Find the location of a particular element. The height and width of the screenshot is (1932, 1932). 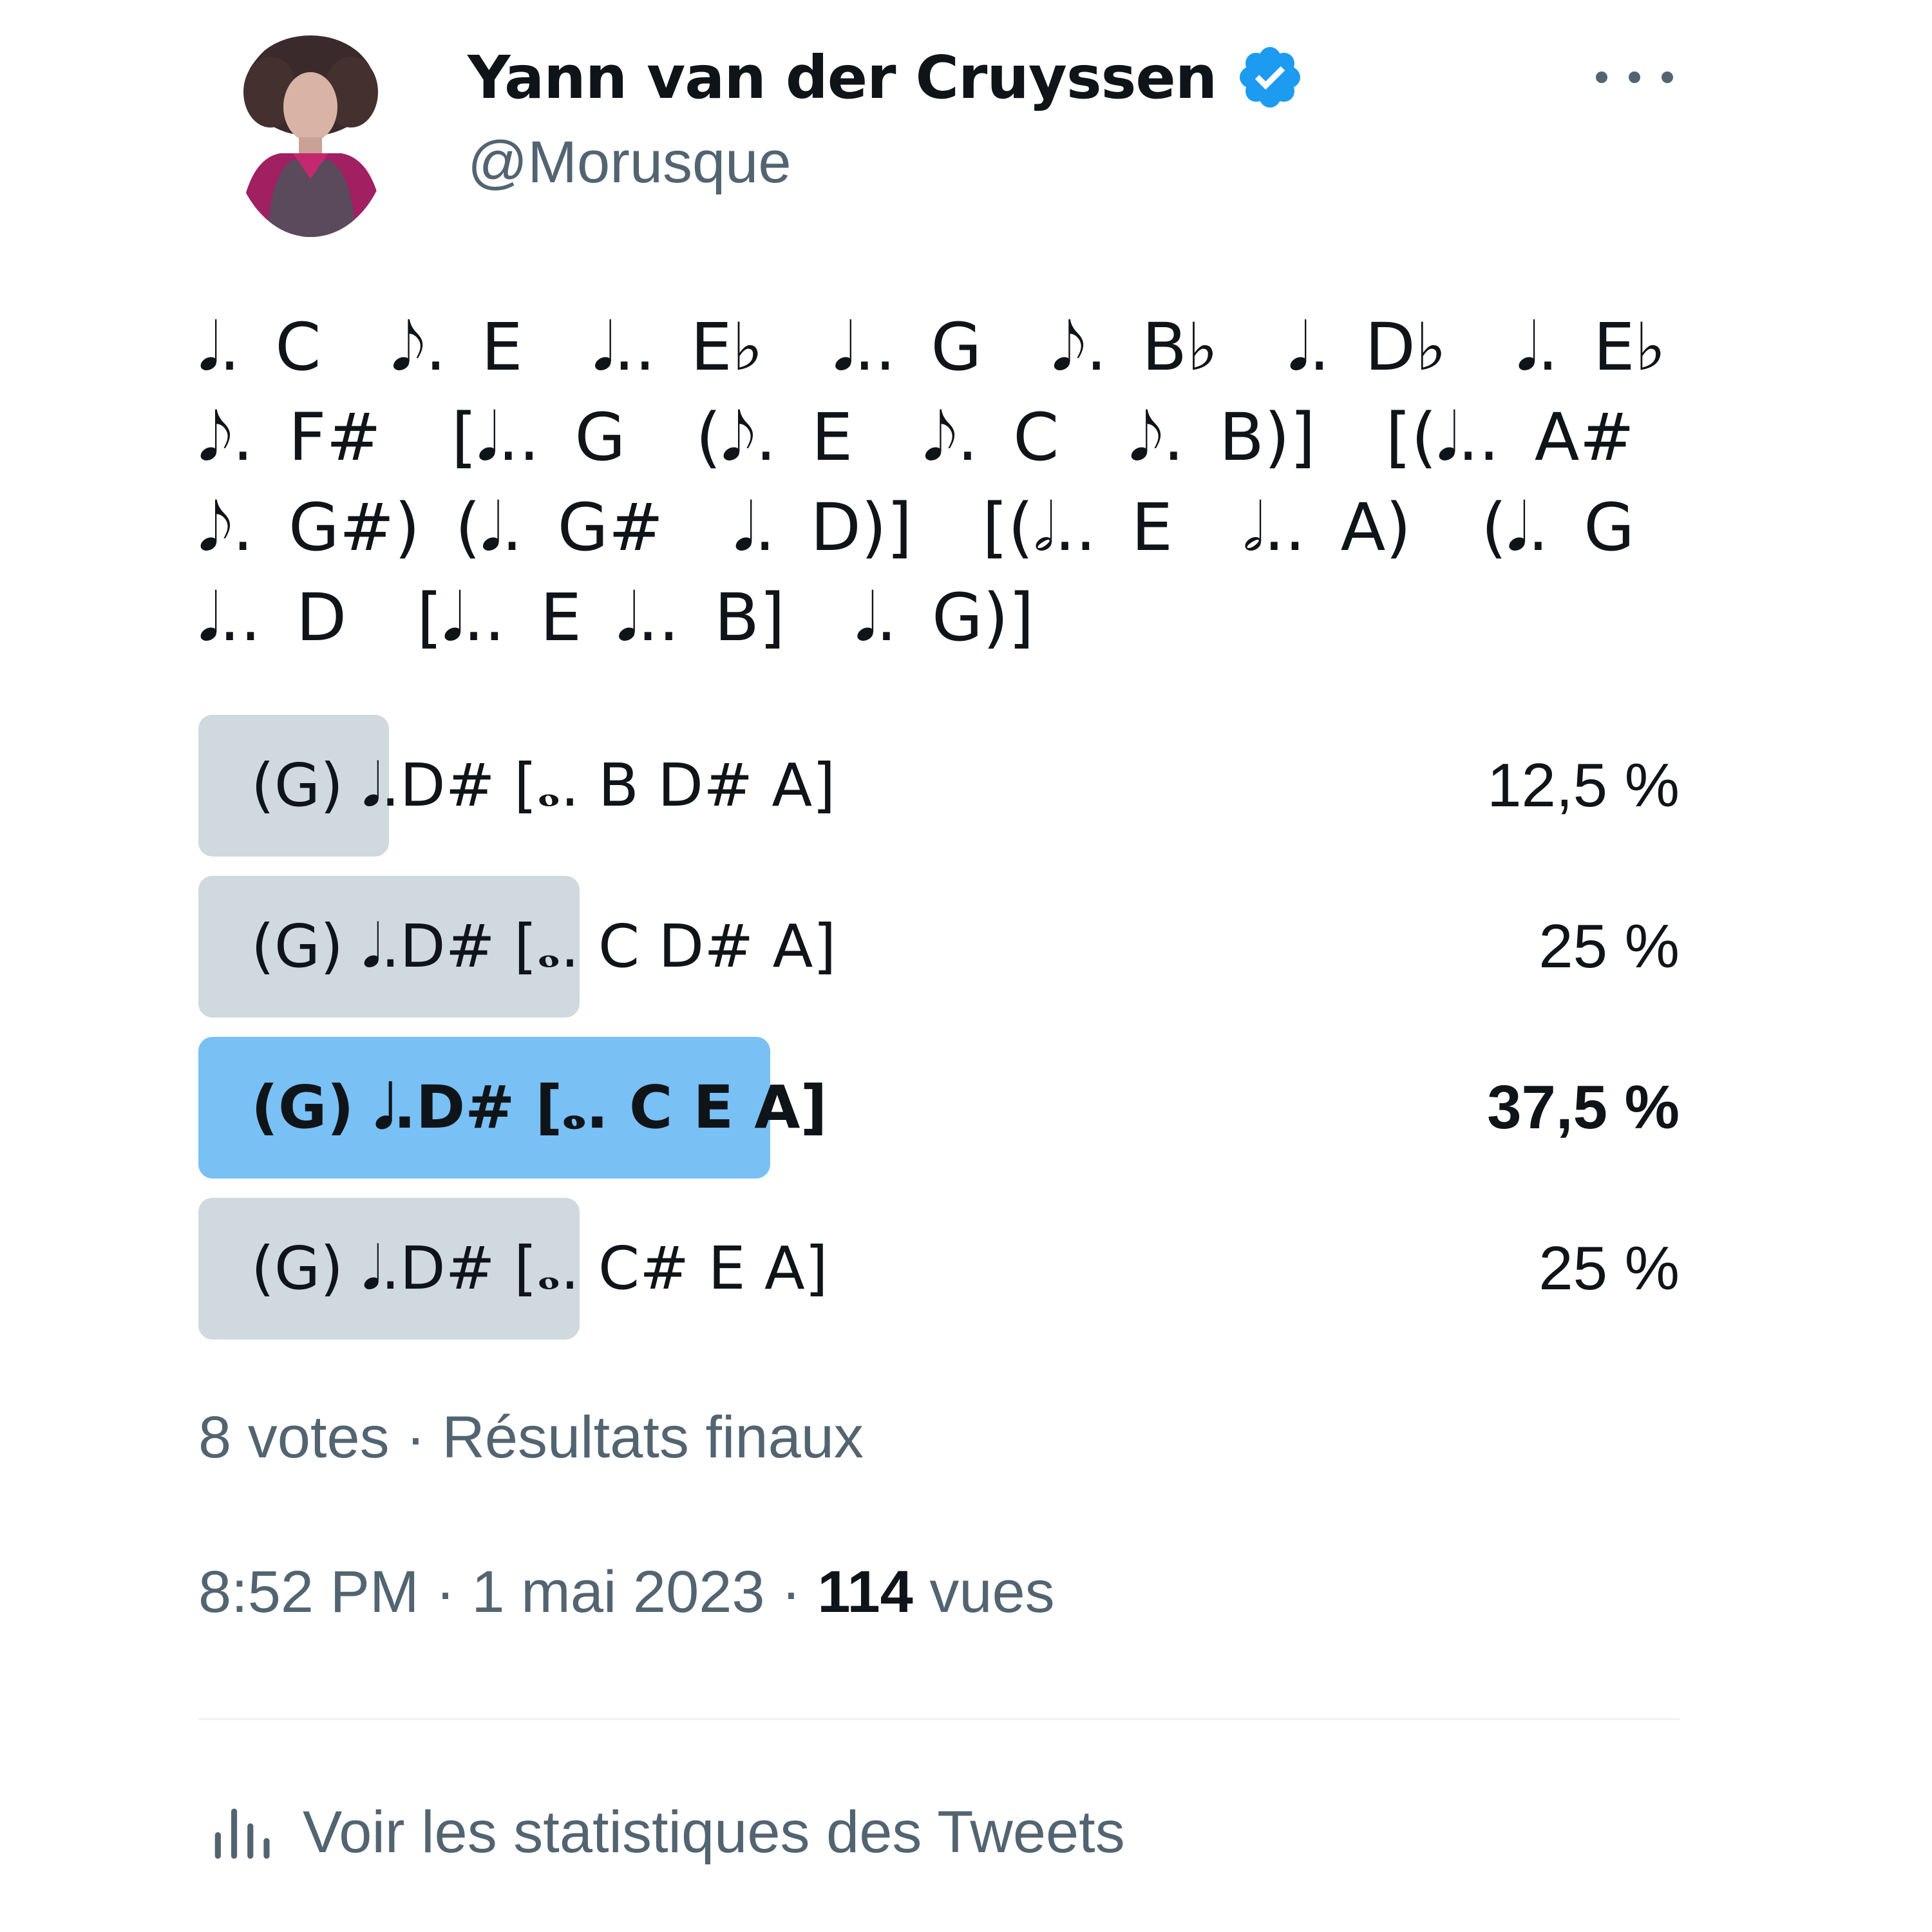

author-name: Yann van der Cruyssen is located at coordinates (843, 77).